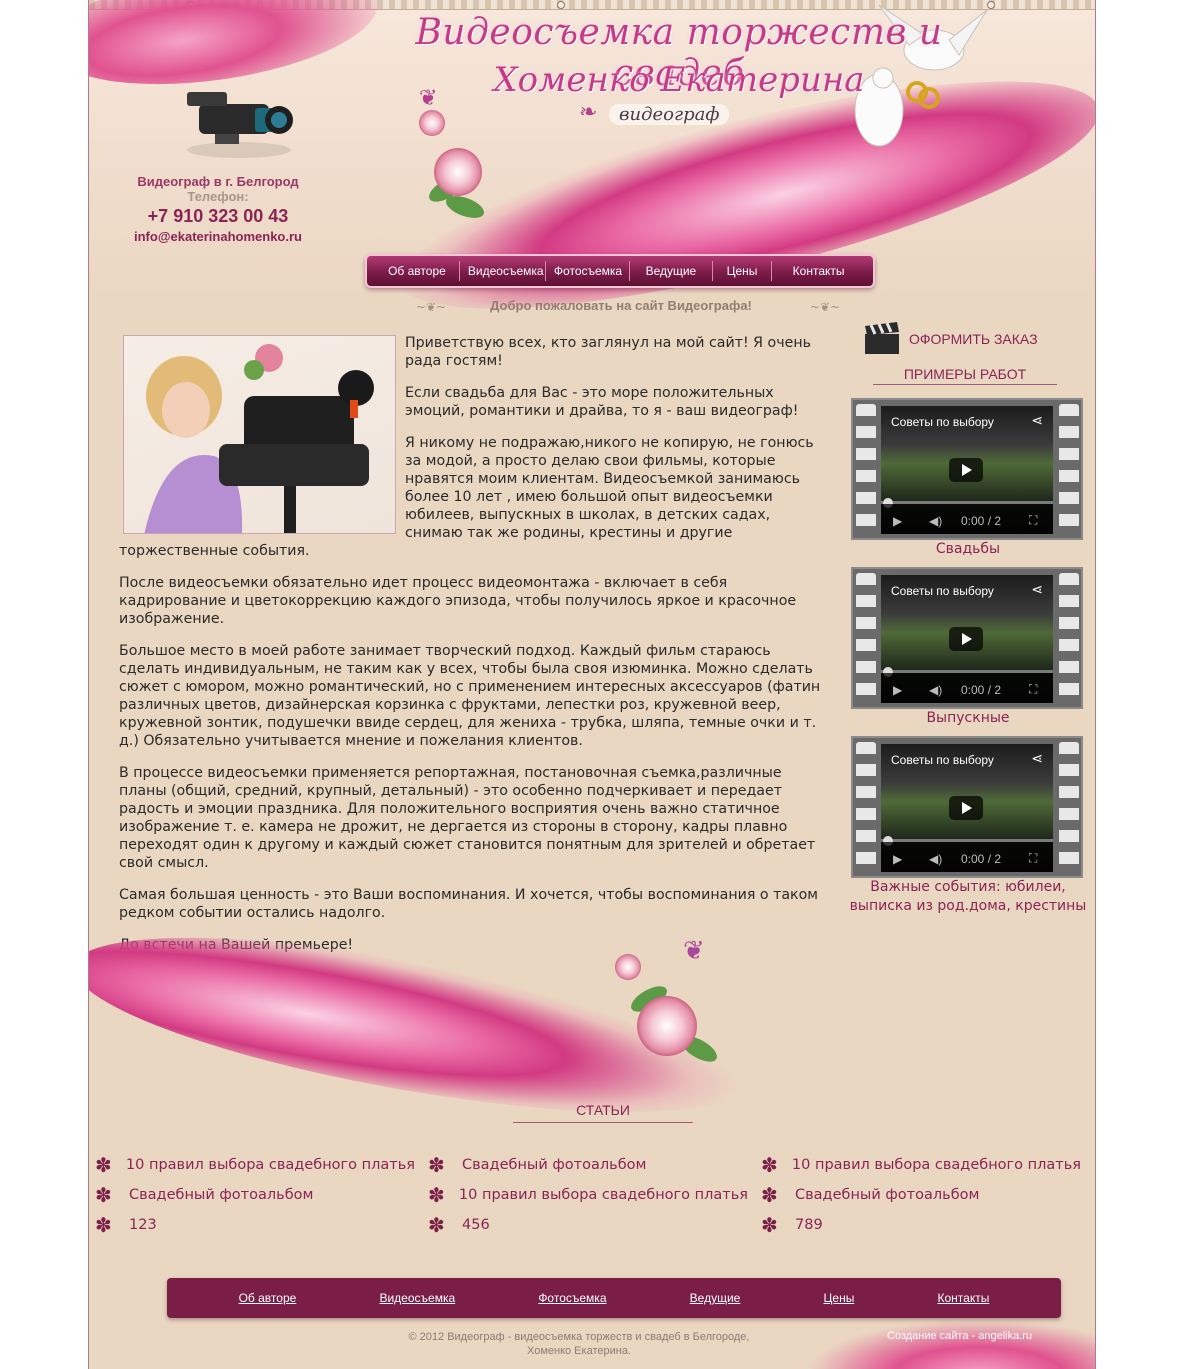  What do you see at coordinates (239, 120) in the screenshot?
I see `video-camera-icon` at bounding box center [239, 120].